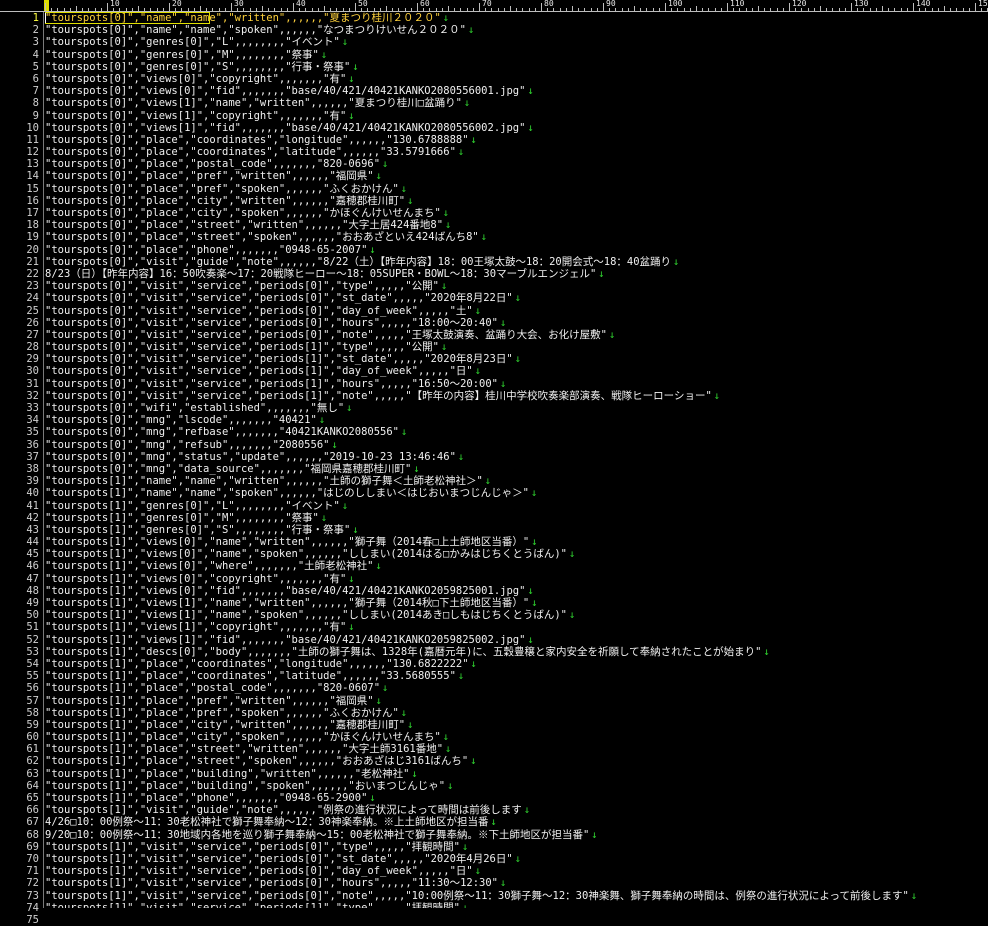 The image size is (988, 926). Describe the element at coordinates (32, 871) in the screenshot. I see `line-number: 71` at that location.